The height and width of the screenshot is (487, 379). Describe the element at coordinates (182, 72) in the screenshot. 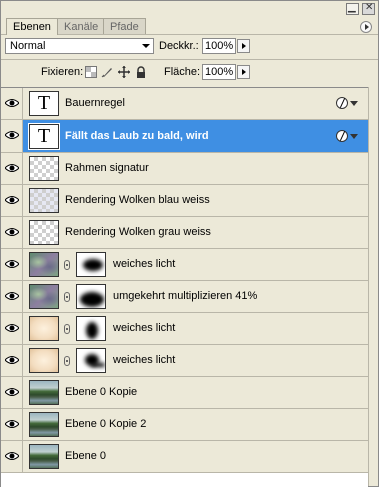

I see `fill-label: Fläche:` at that location.